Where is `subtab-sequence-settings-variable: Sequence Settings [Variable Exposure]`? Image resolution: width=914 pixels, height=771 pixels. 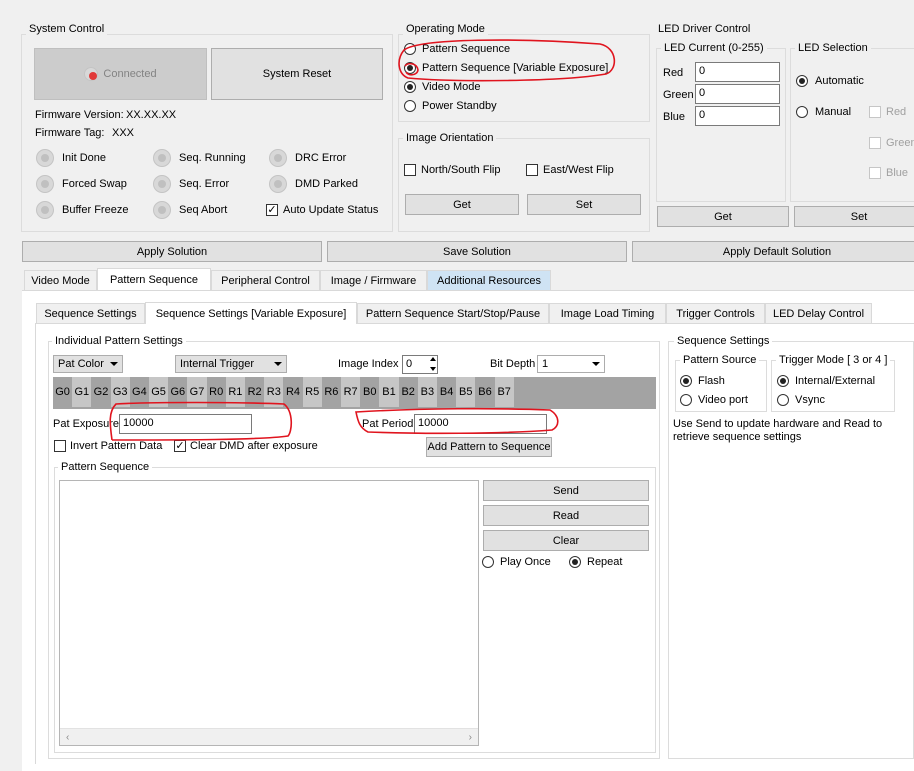 subtab-sequence-settings-variable: Sequence Settings [Variable Exposure] is located at coordinates (251, 313).